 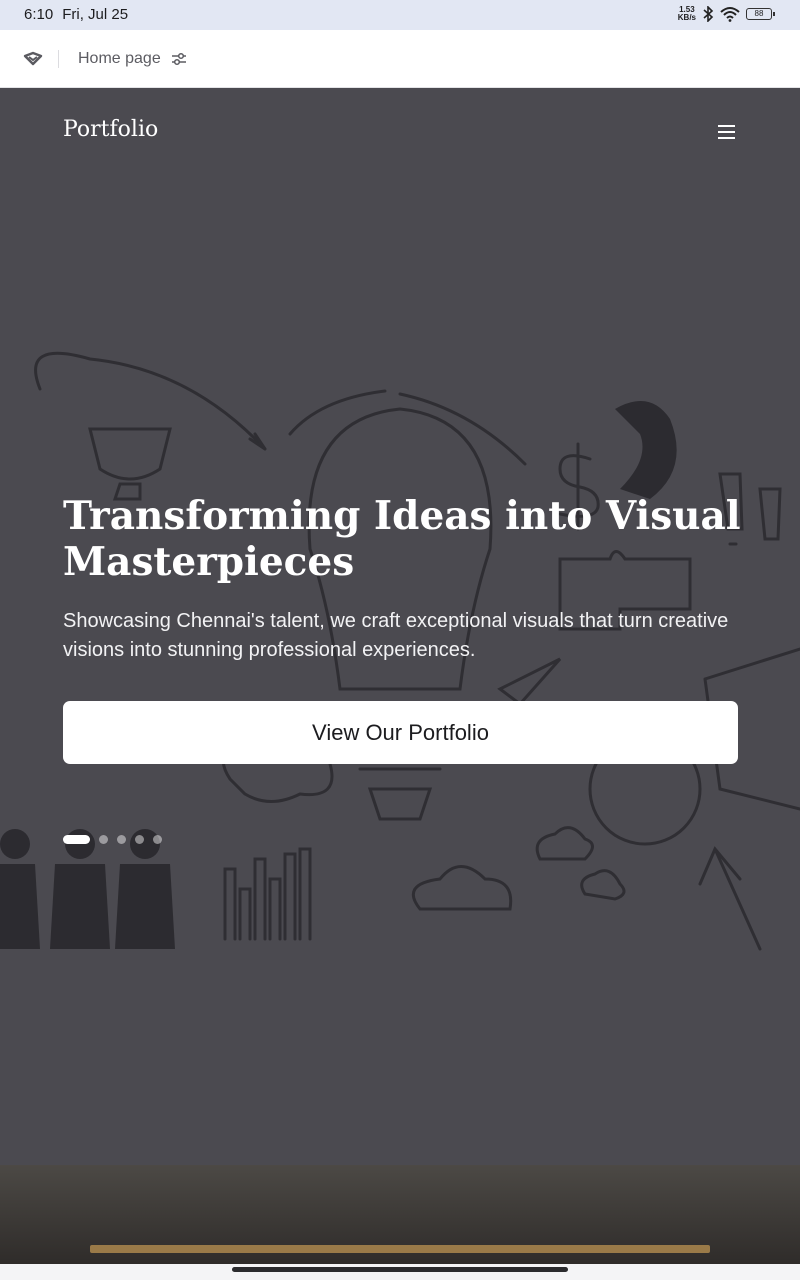 What do you see at coordinates (33, 59) in the screenshot?
I see `app-logo-icon` at bounding box center [33, 59].